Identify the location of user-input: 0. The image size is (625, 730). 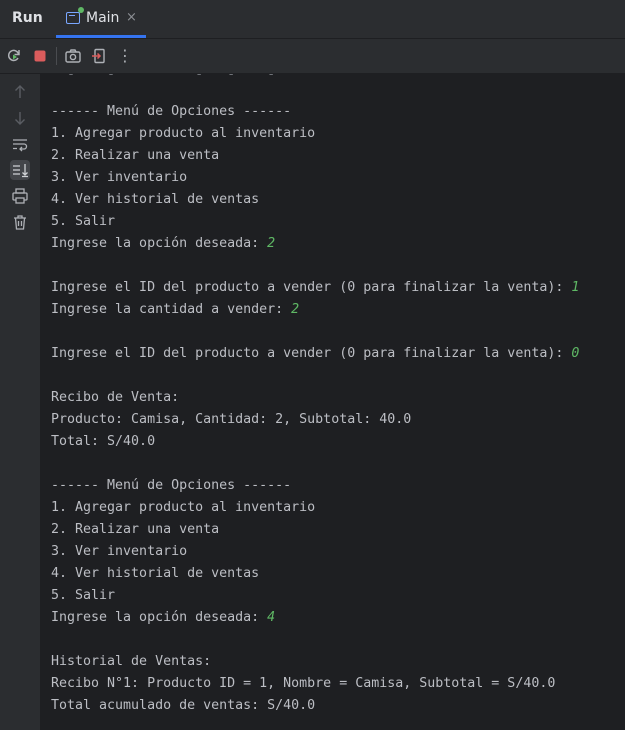
(575, 353).